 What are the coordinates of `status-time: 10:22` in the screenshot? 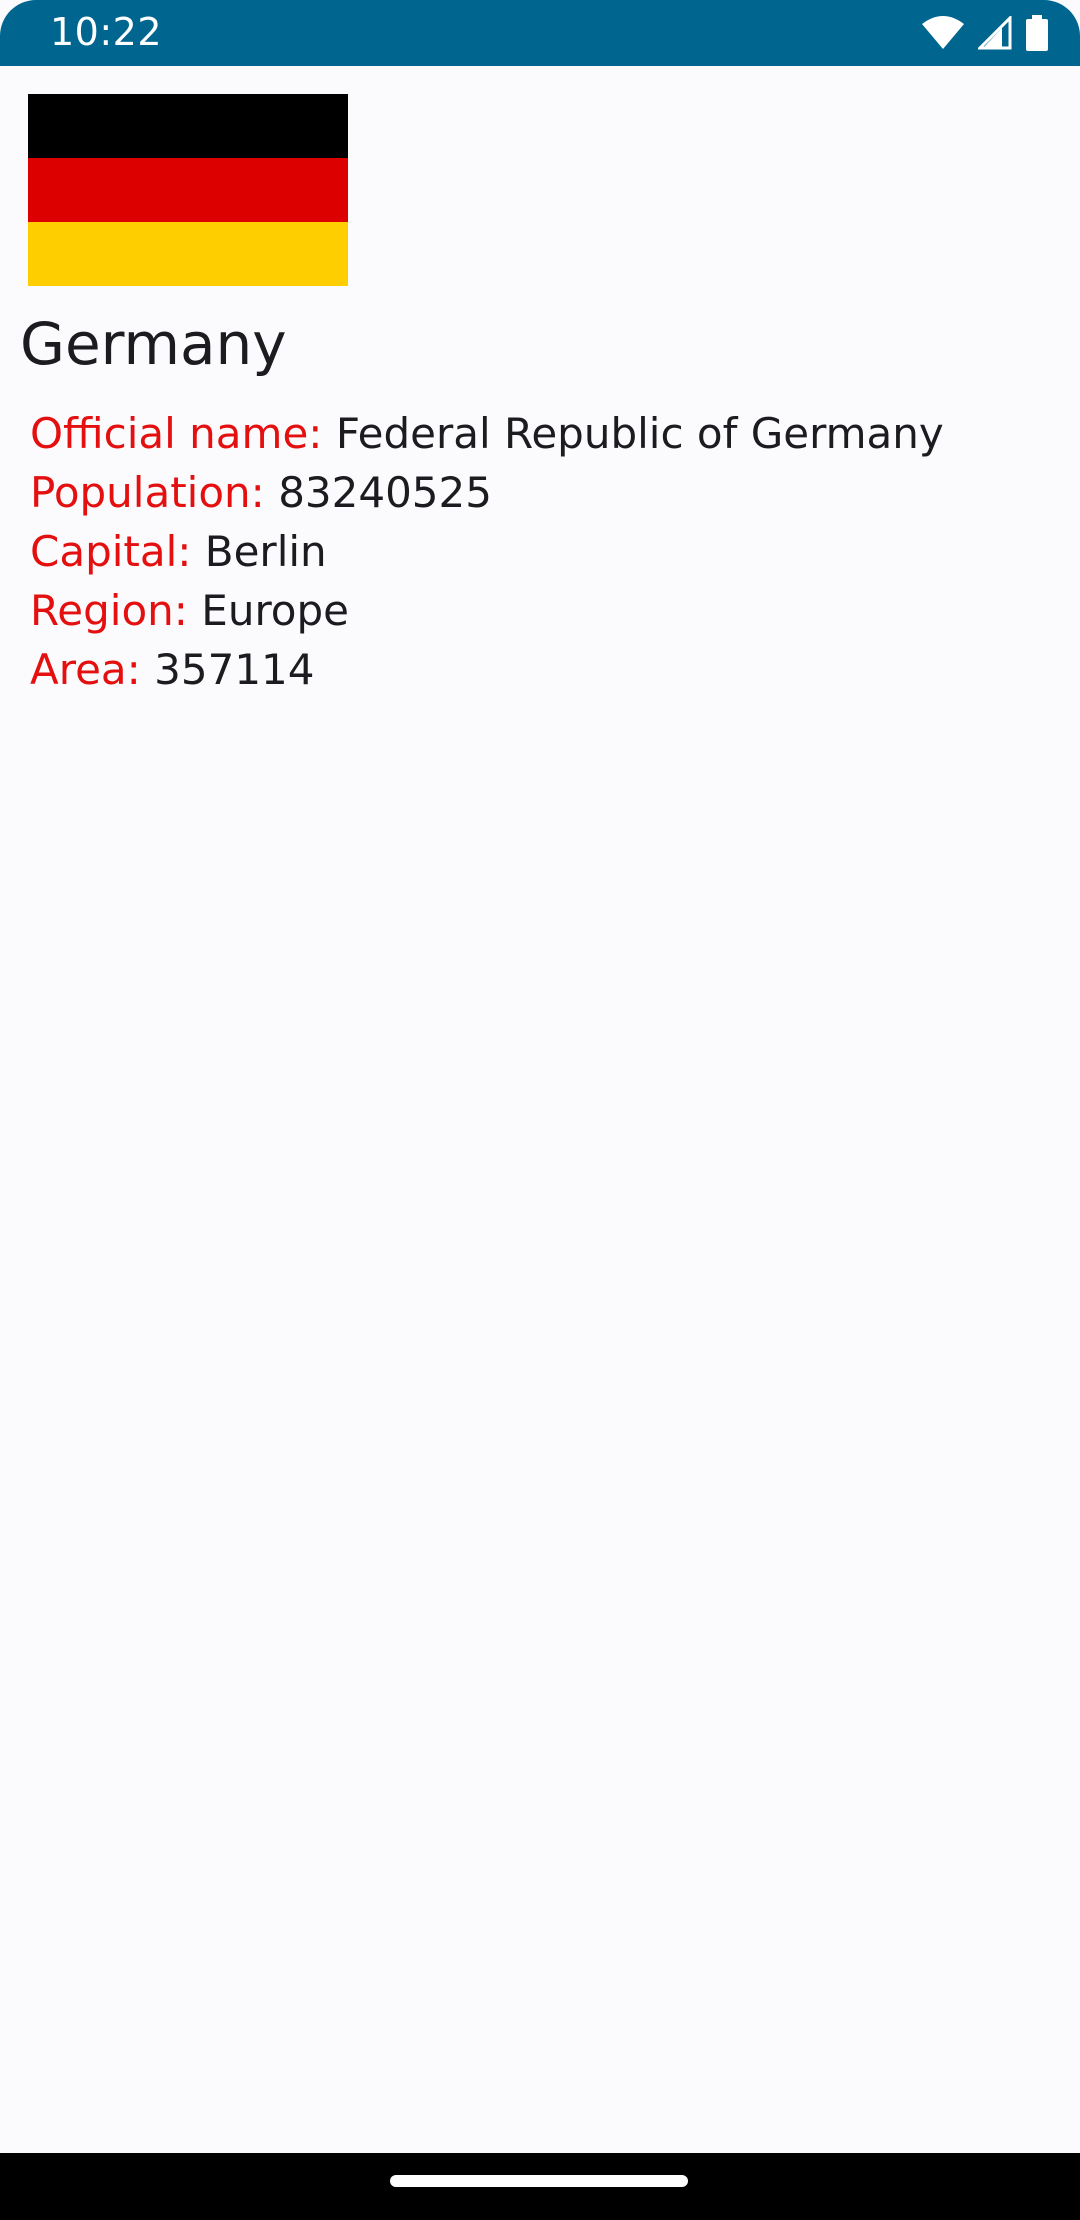 It's located at (106, 32).